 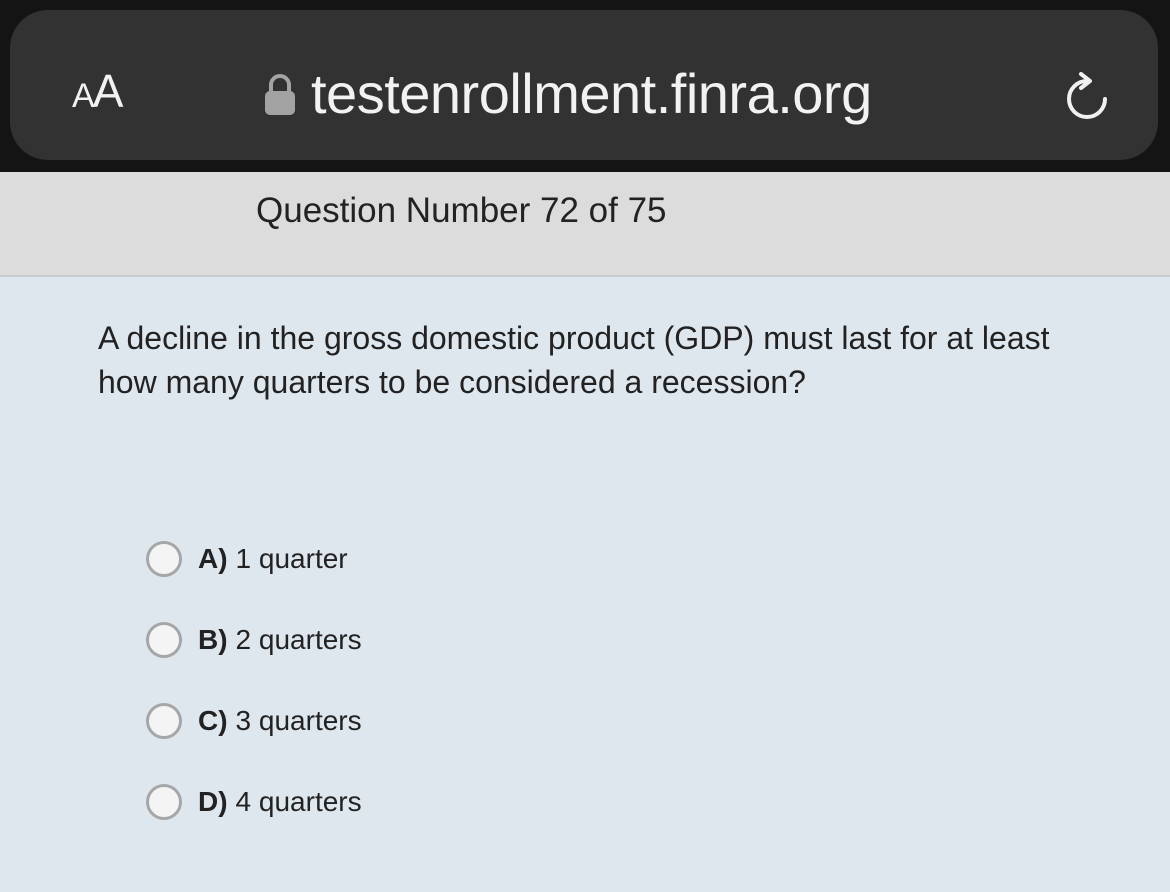 What do you see at coordinates (213, 801) in the screenshot?
I see `option-d-letter: D)` at bounding box center [213, 801].